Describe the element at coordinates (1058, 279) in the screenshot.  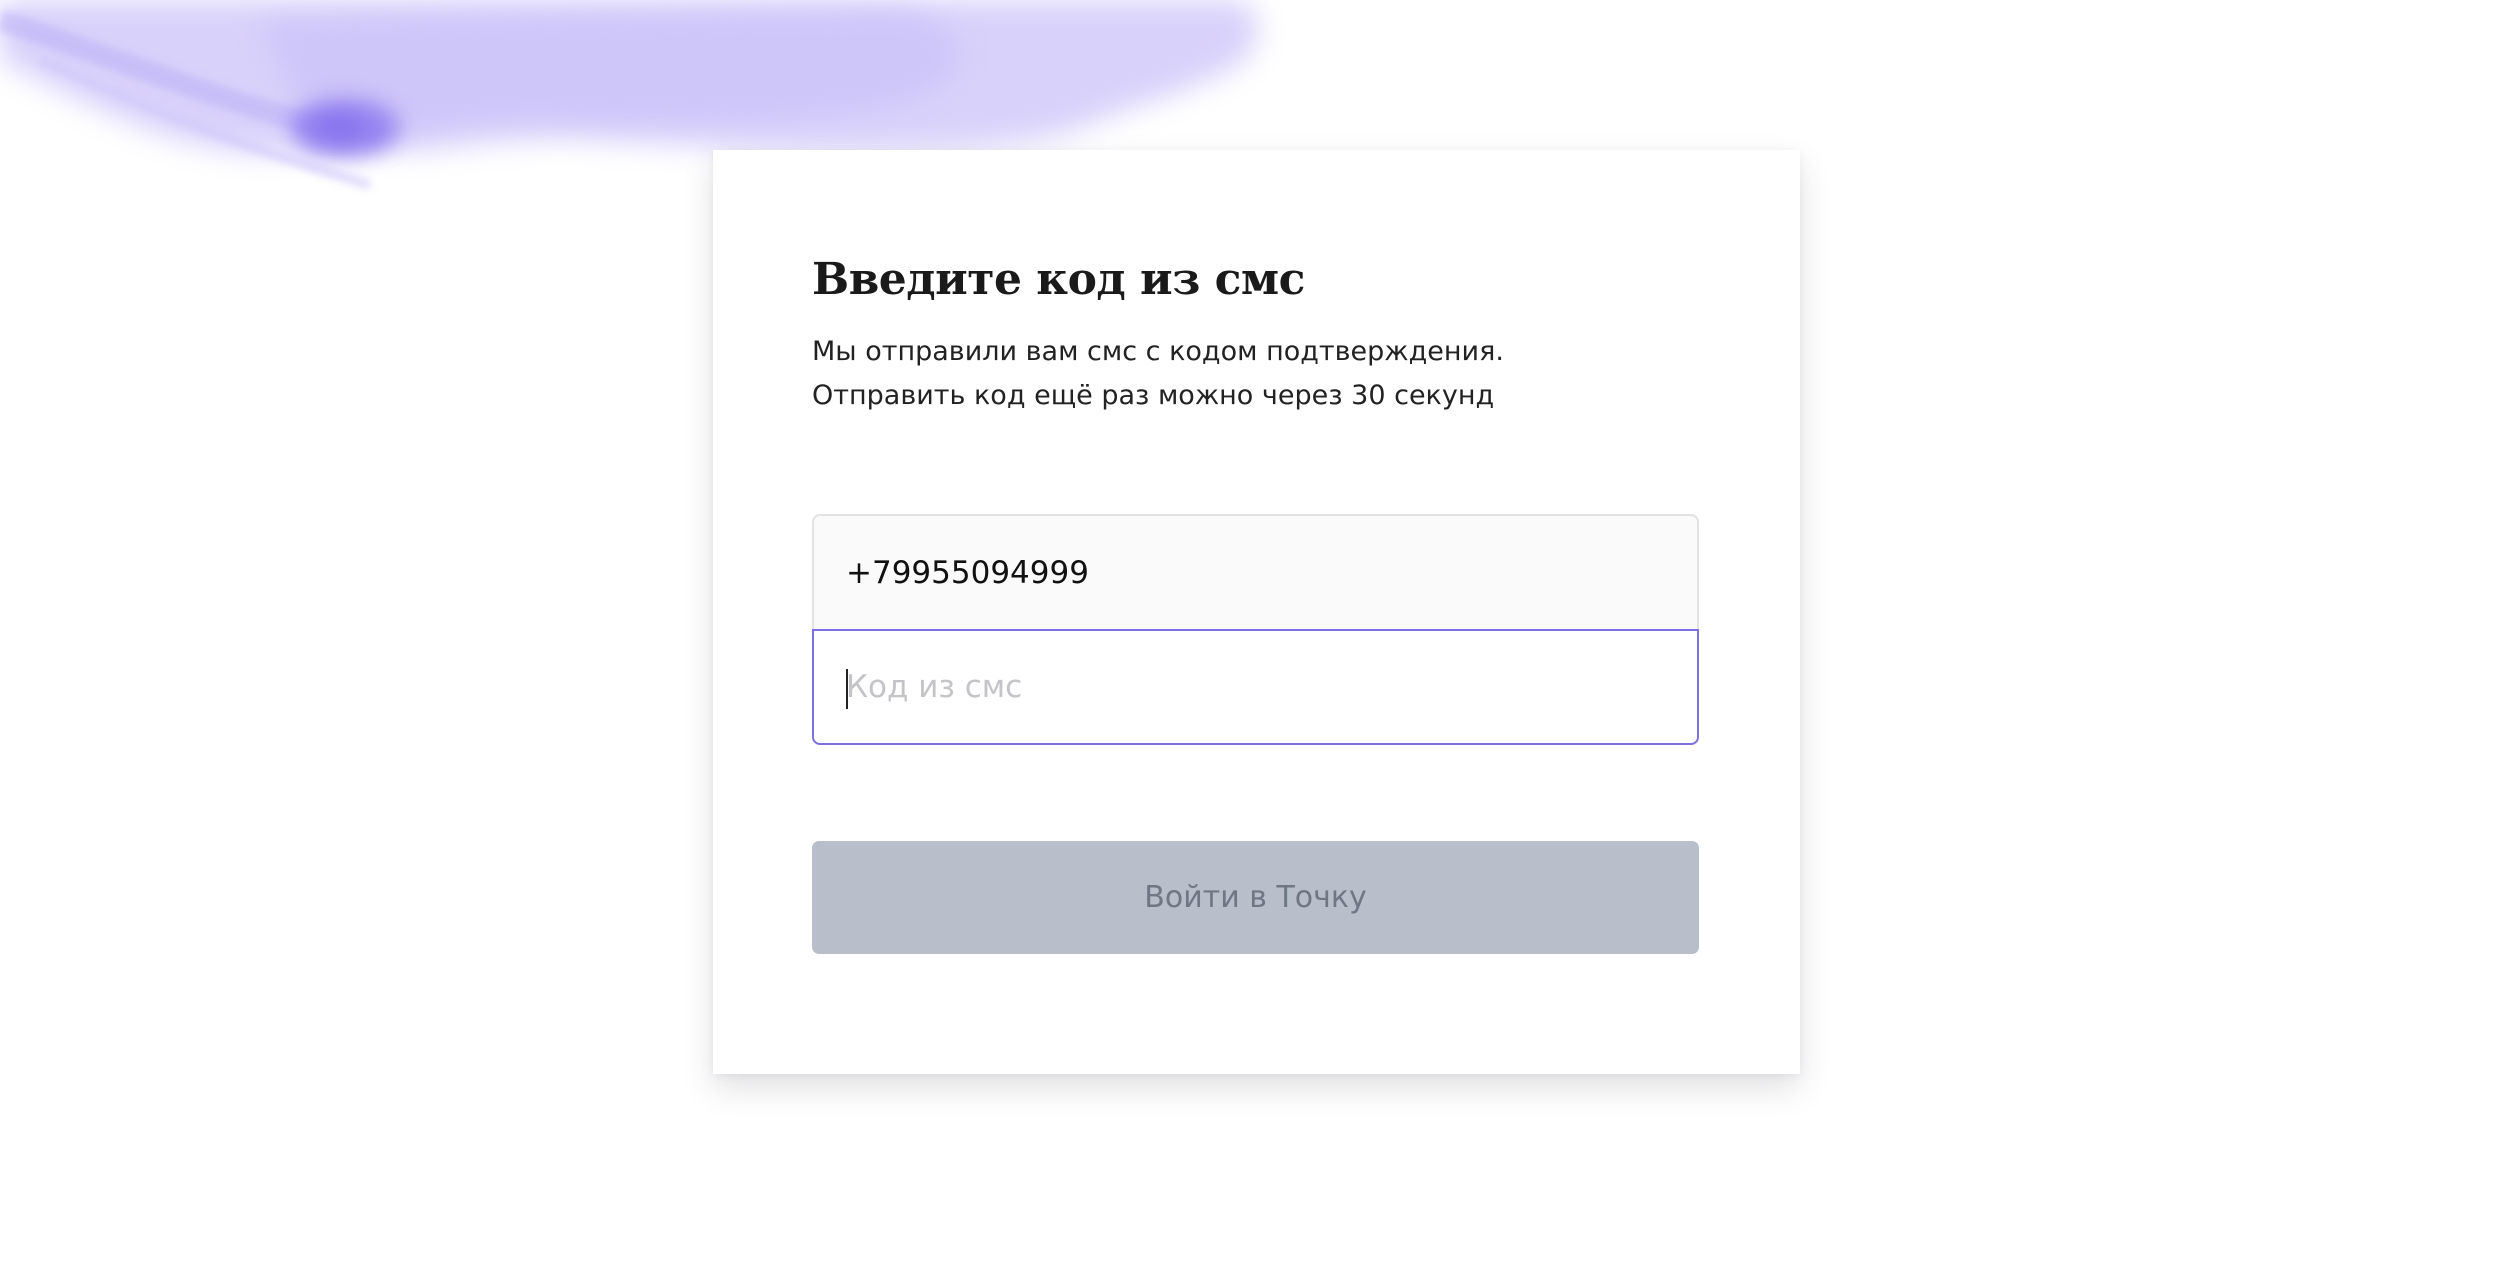
I see `page-title: Введите код из смс` at that location.